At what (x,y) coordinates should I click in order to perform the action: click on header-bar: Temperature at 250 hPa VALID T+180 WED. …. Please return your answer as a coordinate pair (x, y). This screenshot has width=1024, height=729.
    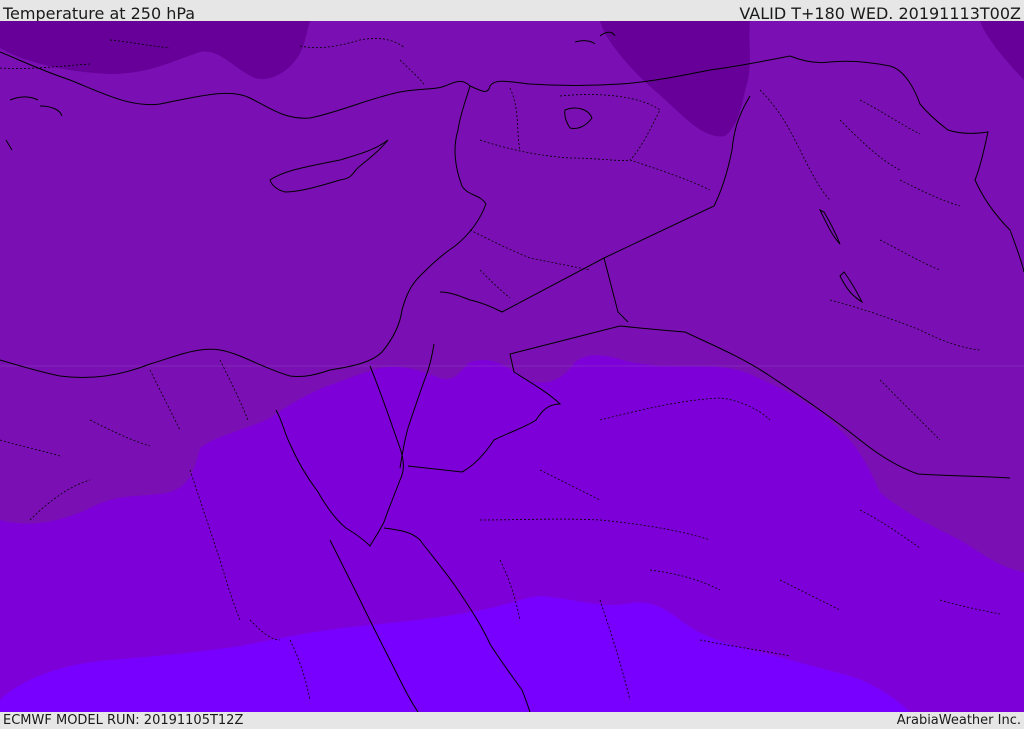
    Looking at the image, I should click on (512, 11).